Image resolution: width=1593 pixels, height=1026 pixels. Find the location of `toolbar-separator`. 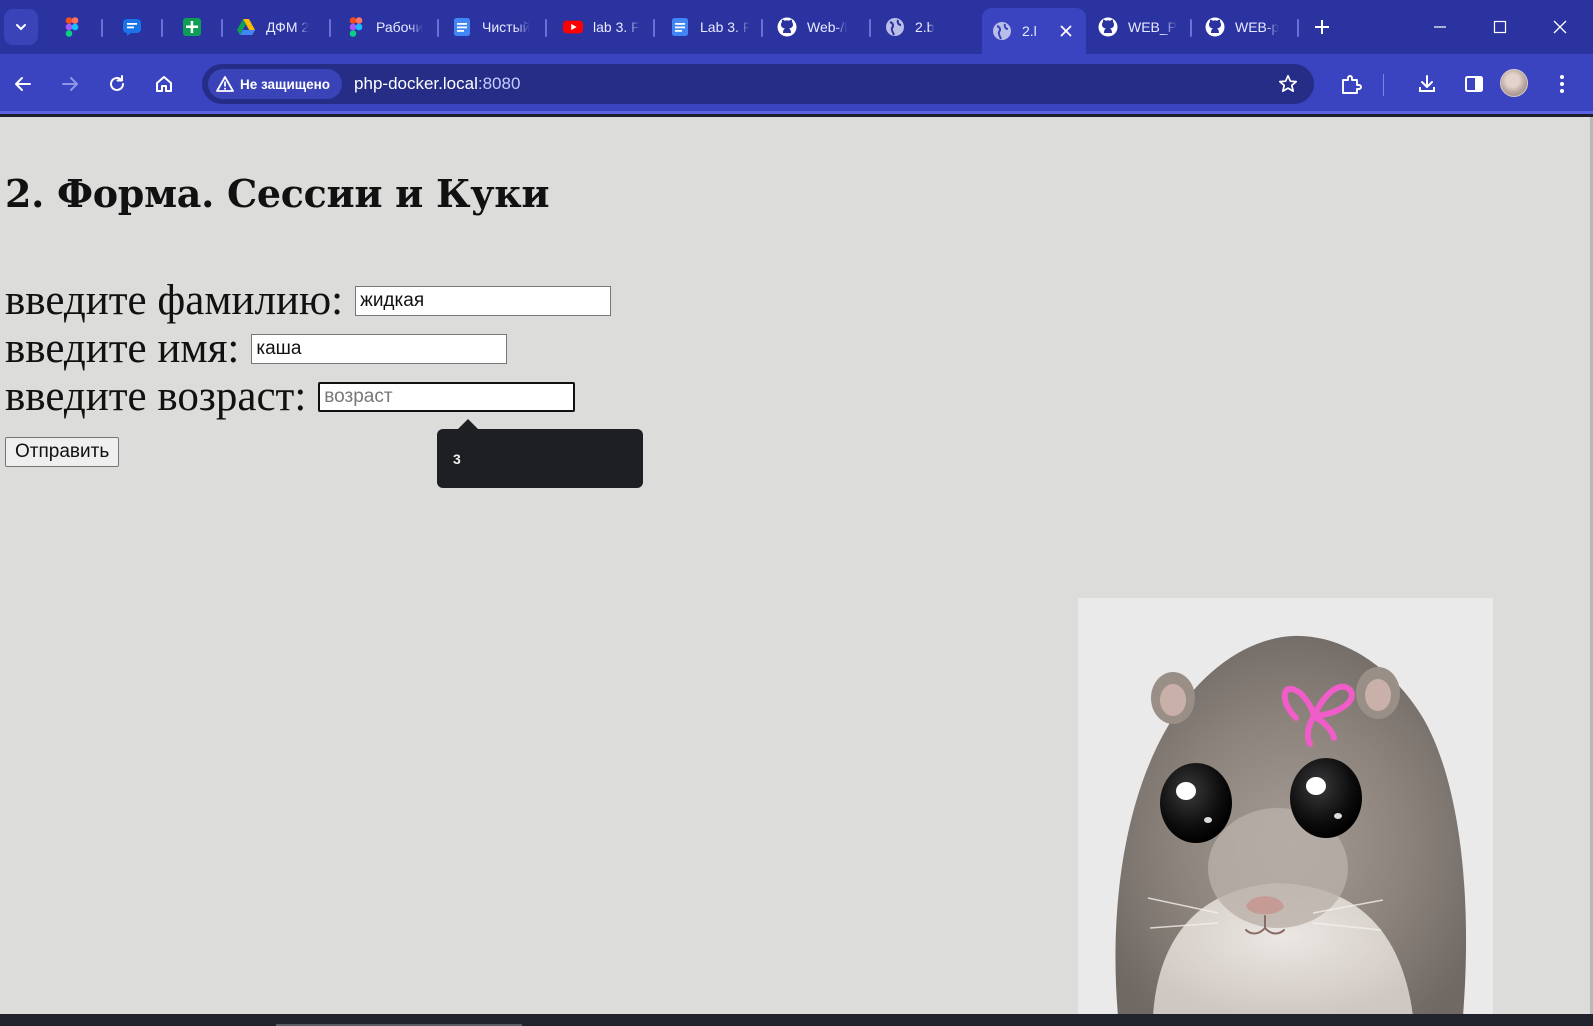

toolbar-separator is located at coordinates (1383, 85).